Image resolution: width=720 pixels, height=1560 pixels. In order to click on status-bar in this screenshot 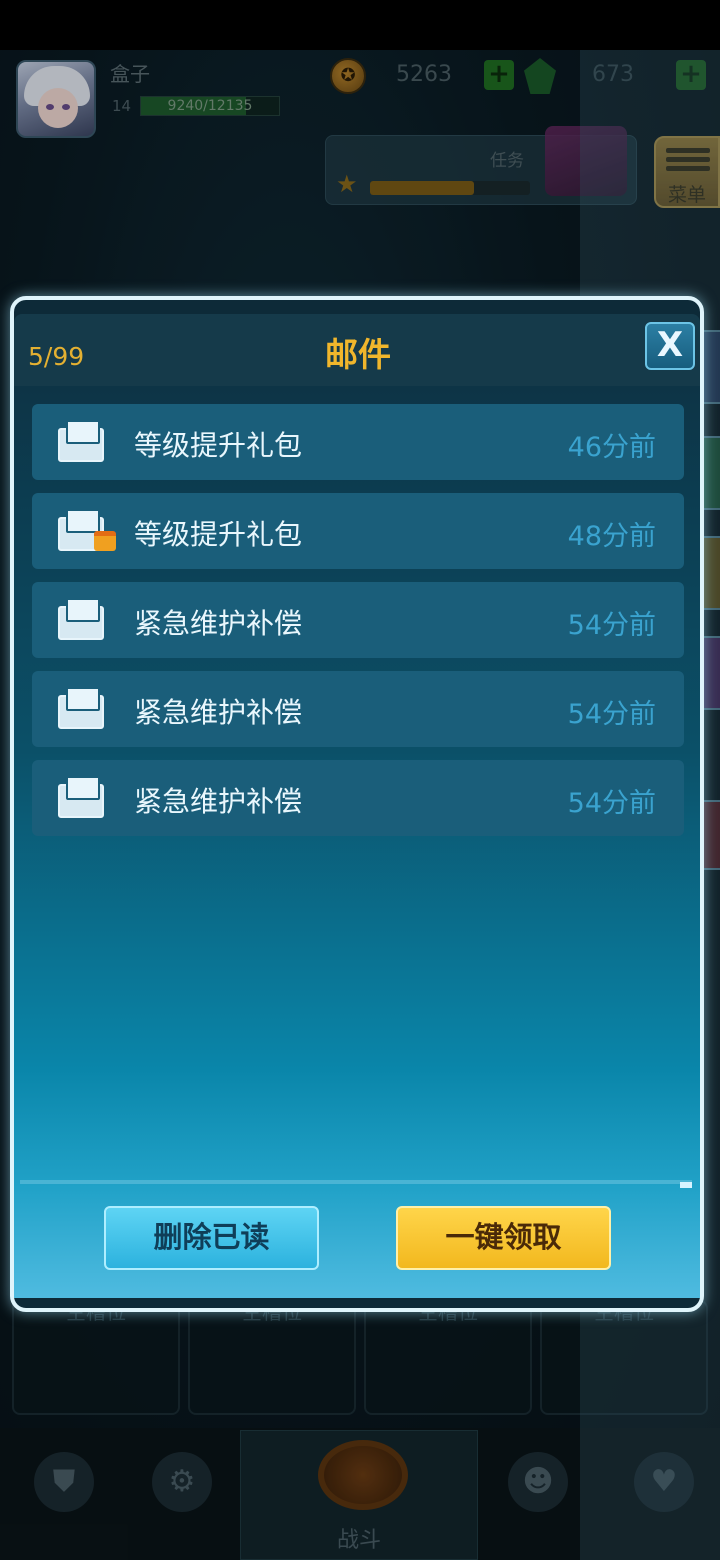, I will do `click(360, 25)`.